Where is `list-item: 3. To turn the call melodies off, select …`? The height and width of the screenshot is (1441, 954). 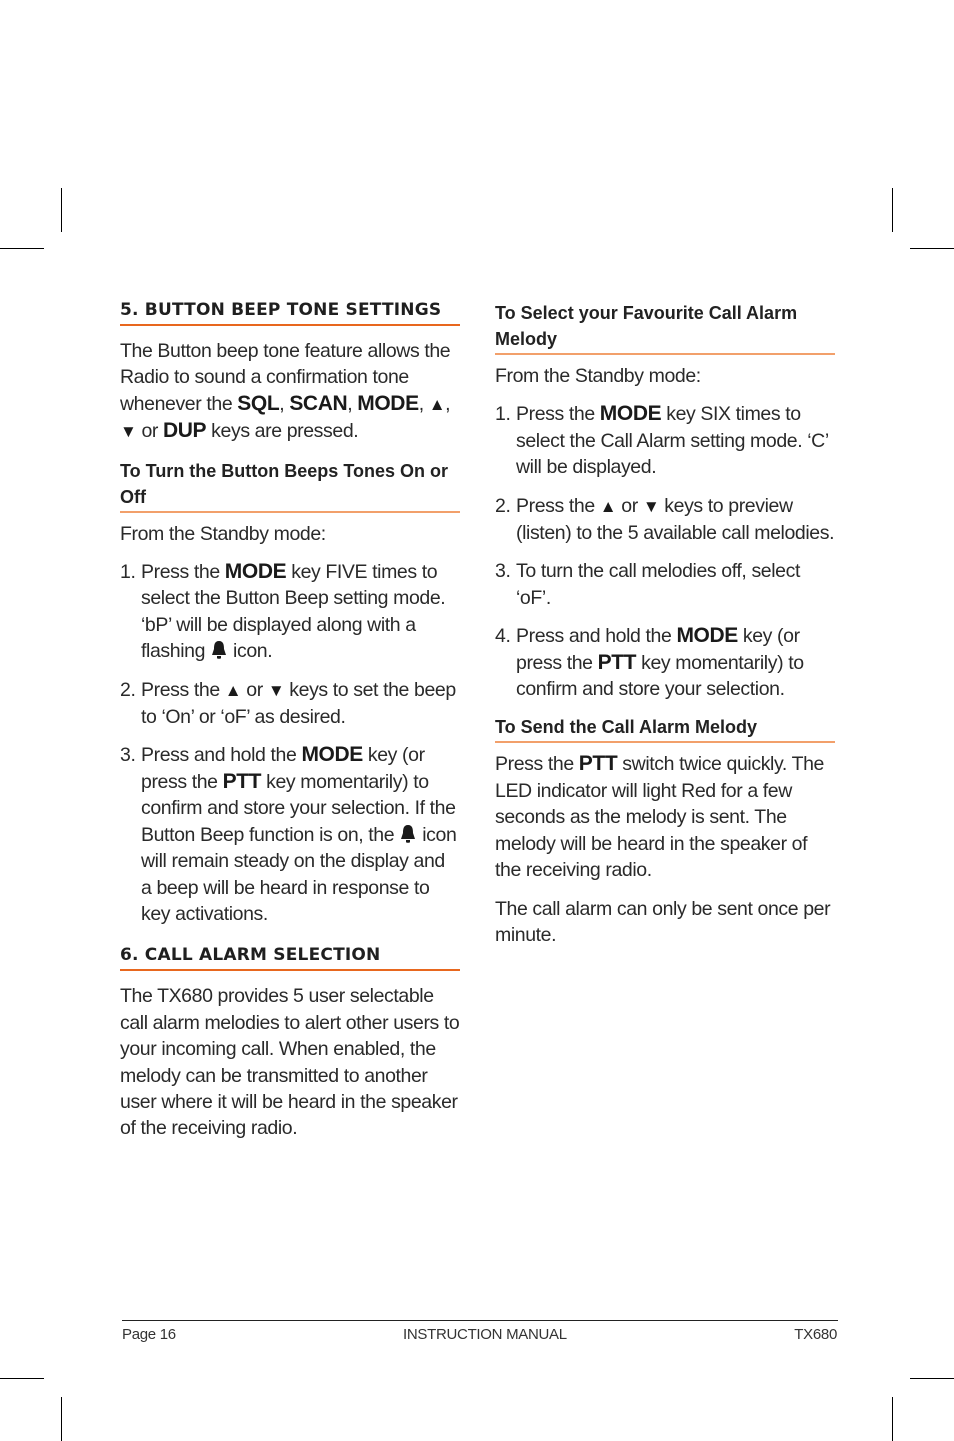
list-item: 3. To turn the call melodies off, select … is located at coordinates (647, 584).